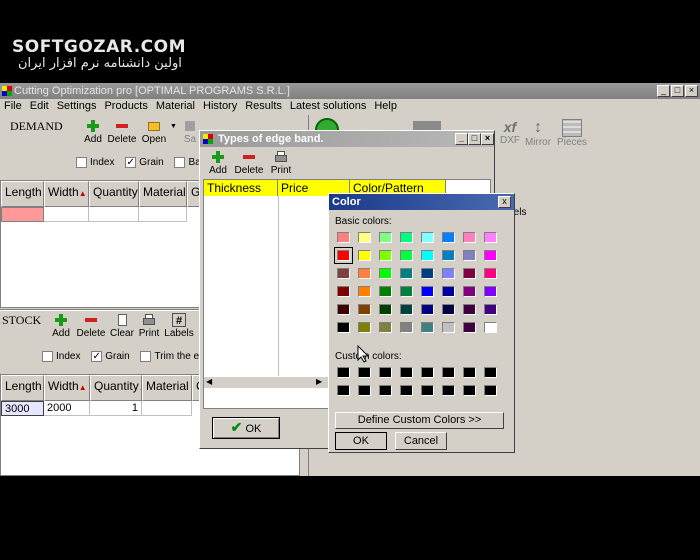 This screenshot has width=700, height=560. Describe the element at coordinates (116, 388) in the screenshot. I see `stock-col-quantity: Quantity▲` at that location.